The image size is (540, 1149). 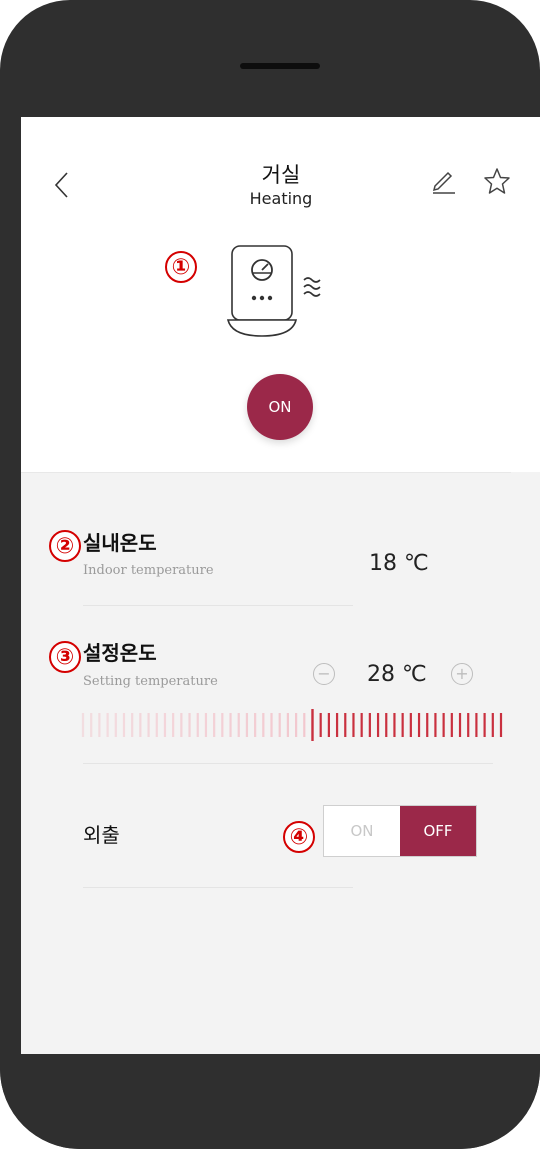 I want to click on temperature-slider, so click(x=292, y=725).